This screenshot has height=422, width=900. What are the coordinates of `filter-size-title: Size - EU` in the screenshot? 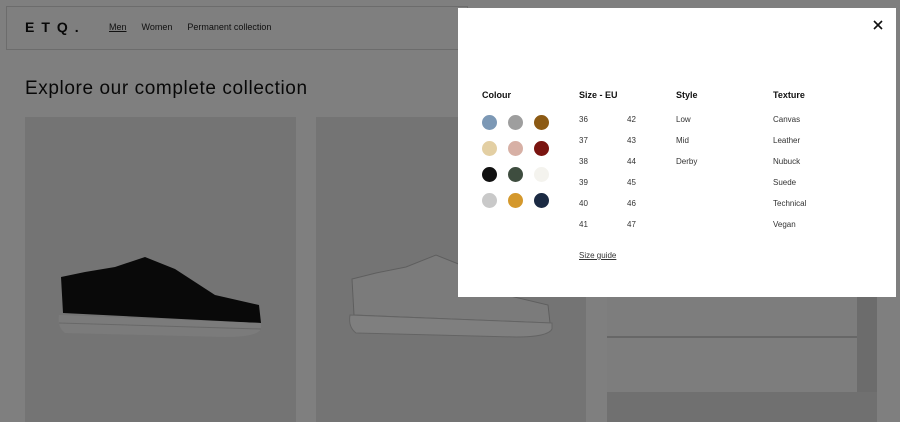 It's located at (598, 95).